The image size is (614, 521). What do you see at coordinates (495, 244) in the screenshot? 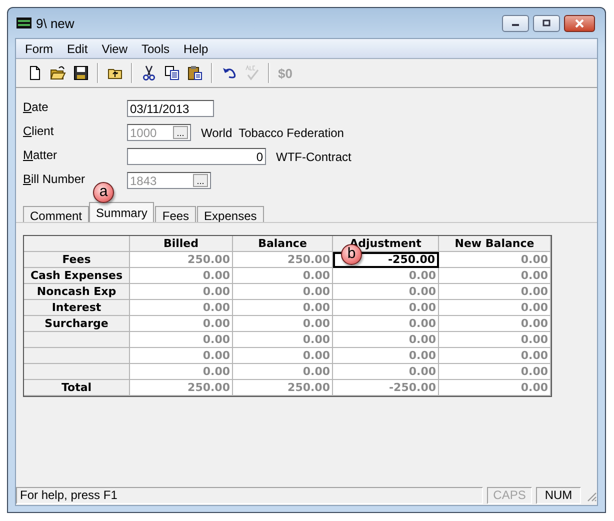
I see `column-header: New Balance` at bounding box center [495, 244].